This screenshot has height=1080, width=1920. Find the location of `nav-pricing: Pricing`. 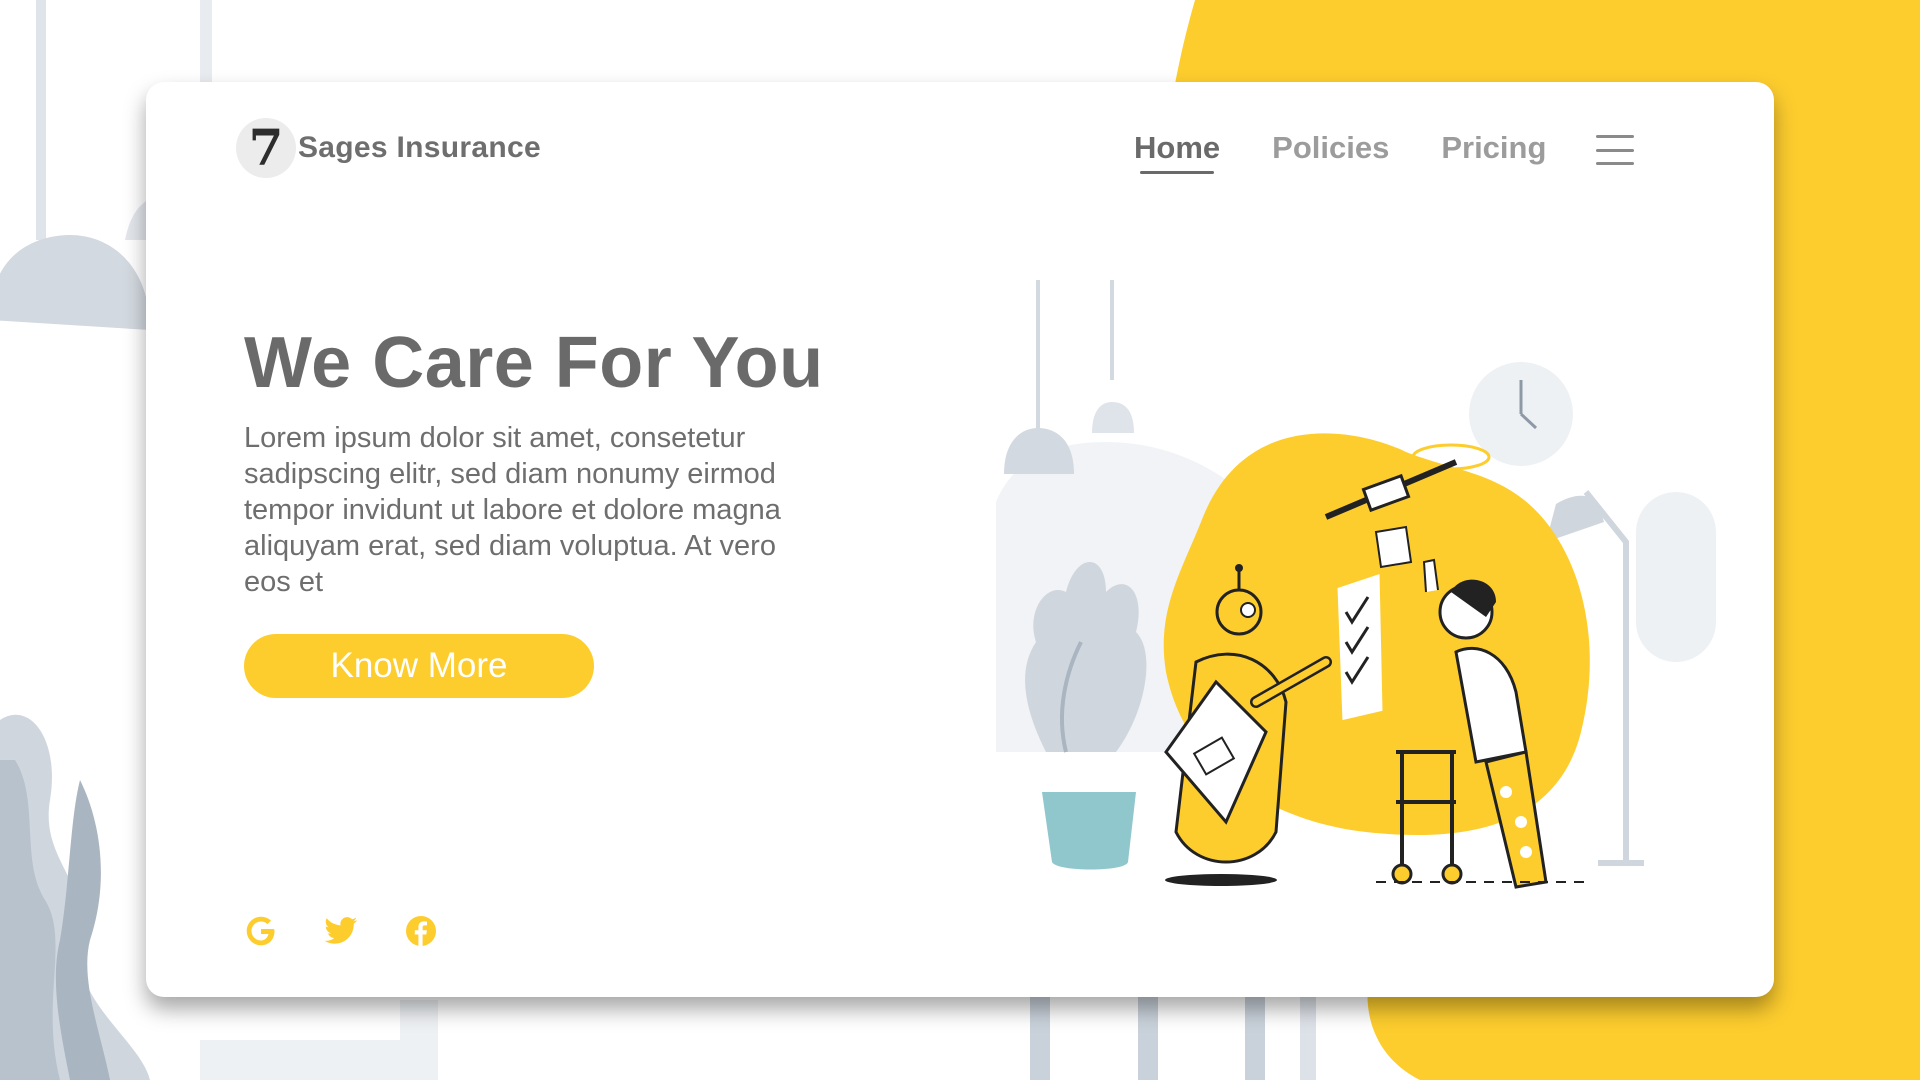

nav-pricing: Pricing is located at coordinates (1493, 150).